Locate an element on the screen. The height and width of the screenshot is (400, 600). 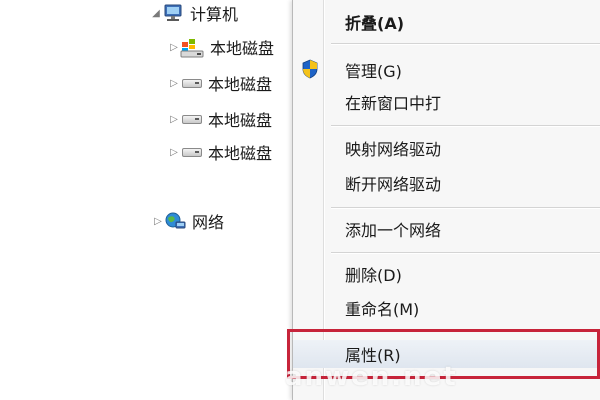
tree-item-network: ▷ 网络 is located at coordinates (188, 221).